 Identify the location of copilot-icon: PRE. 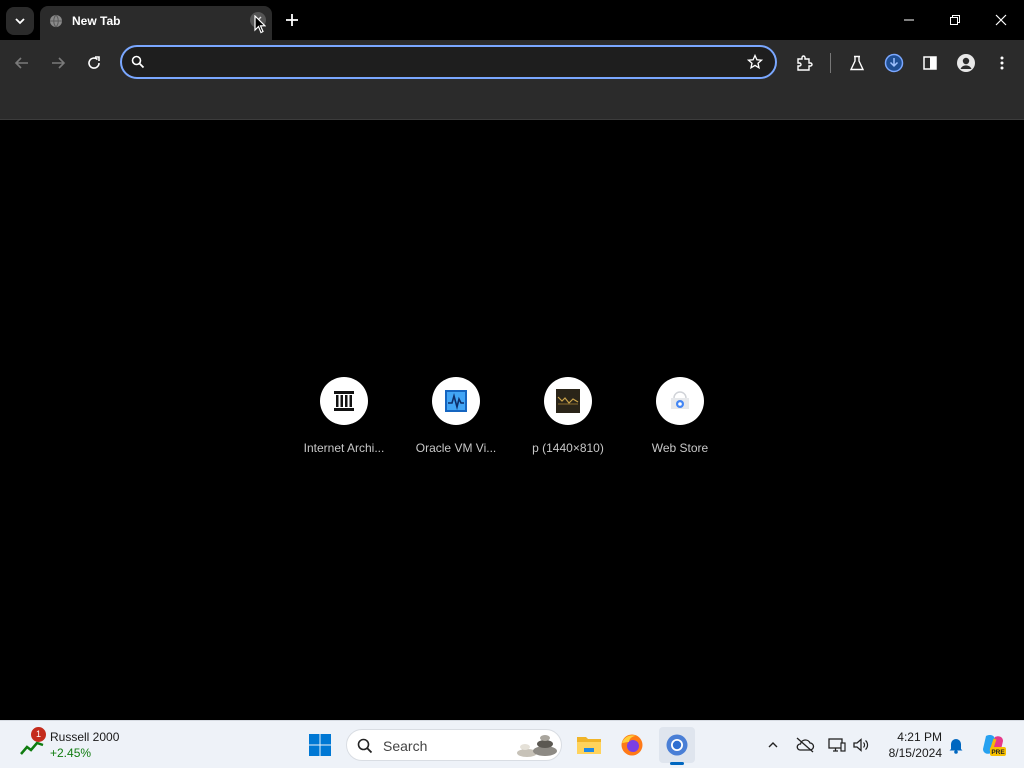
(994, 745).